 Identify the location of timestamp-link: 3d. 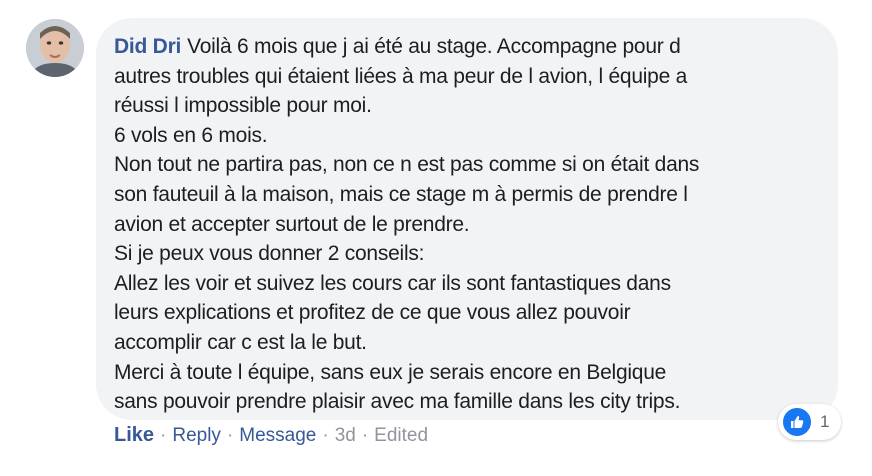
(345, 436).